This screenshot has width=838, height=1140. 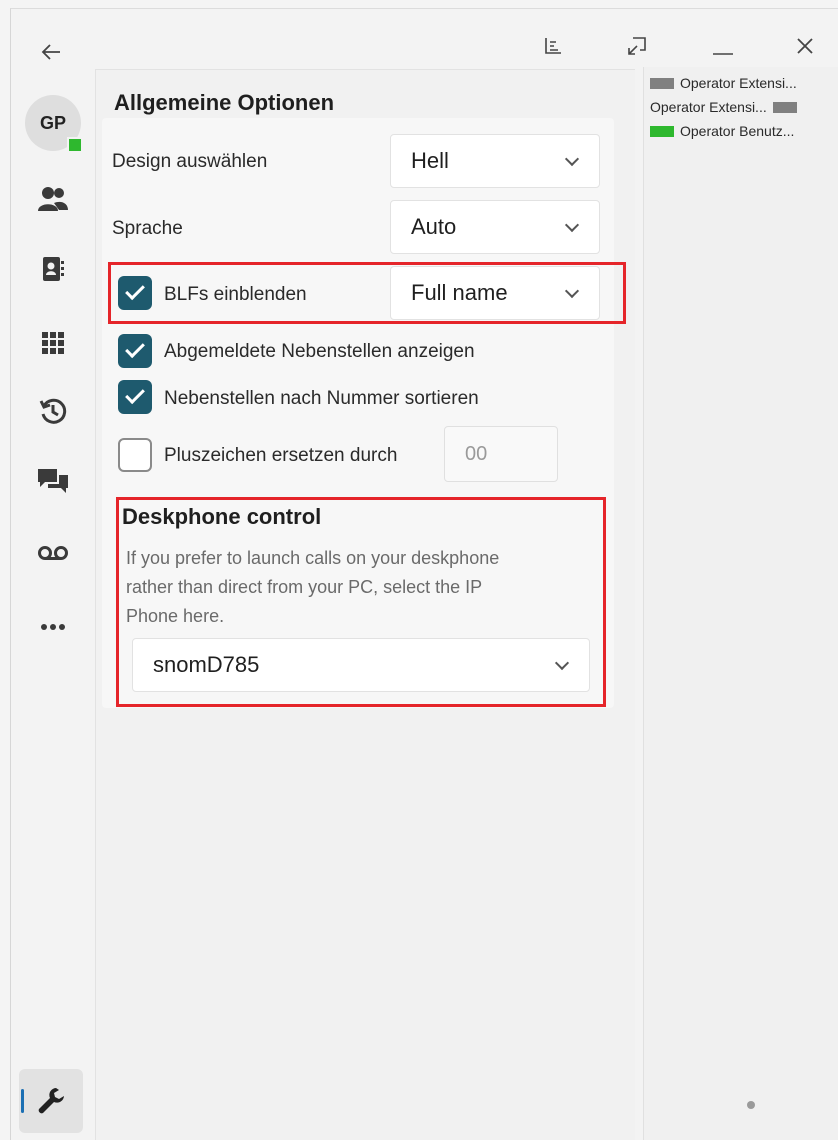 I want to click on presence-status-indicator, so click(x=75, y=145).